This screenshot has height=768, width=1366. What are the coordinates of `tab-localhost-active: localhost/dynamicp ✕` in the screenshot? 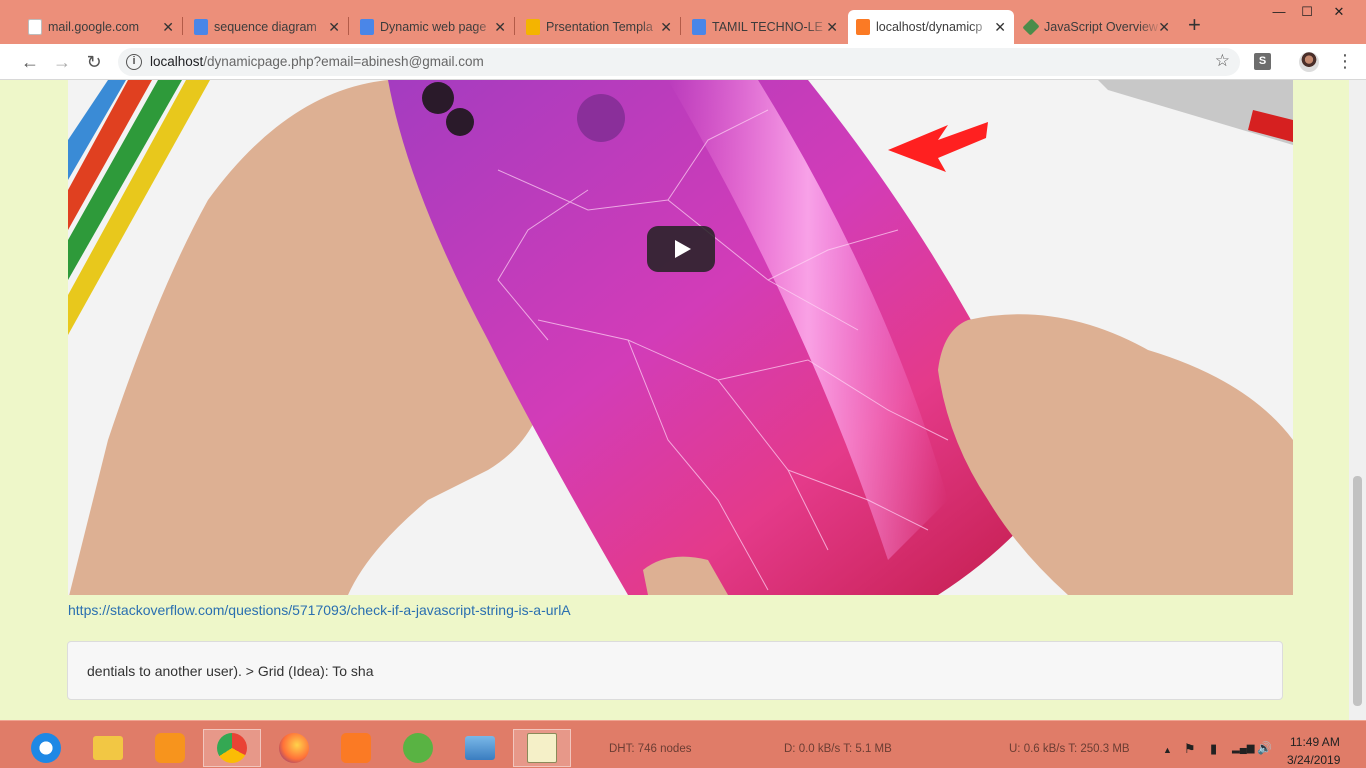 It's located at (931, 27).